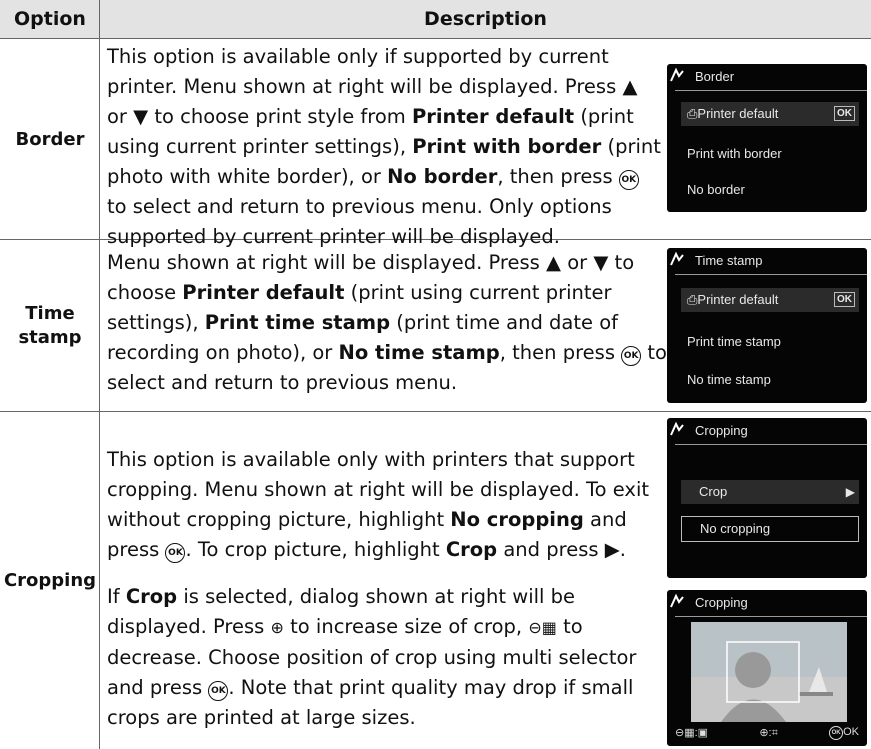  I want to click on text-line: crops are printed at large sizes., so click(261, 717).